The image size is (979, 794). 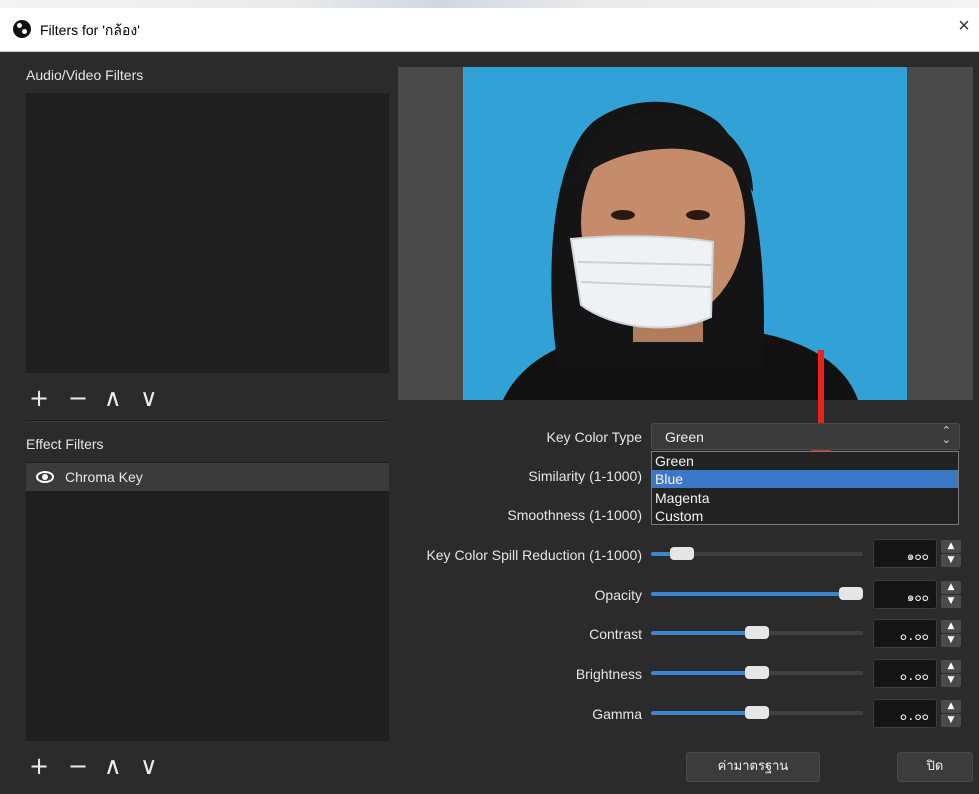 What do you see at coordinates (594, 437) in the screenshot?
I see `key-color-type-label: Key Color Type` at bounding box center [594, 437].